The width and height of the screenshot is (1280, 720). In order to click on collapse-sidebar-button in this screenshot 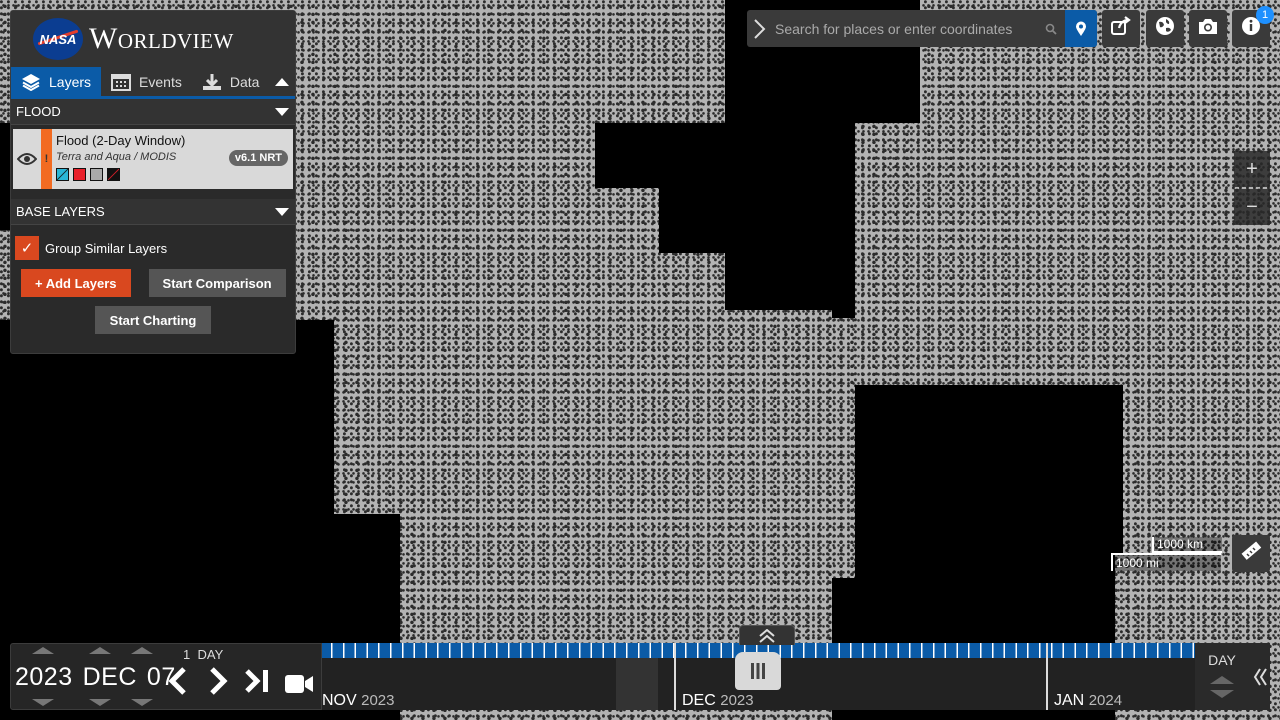, I will do `click(282, 81)`.